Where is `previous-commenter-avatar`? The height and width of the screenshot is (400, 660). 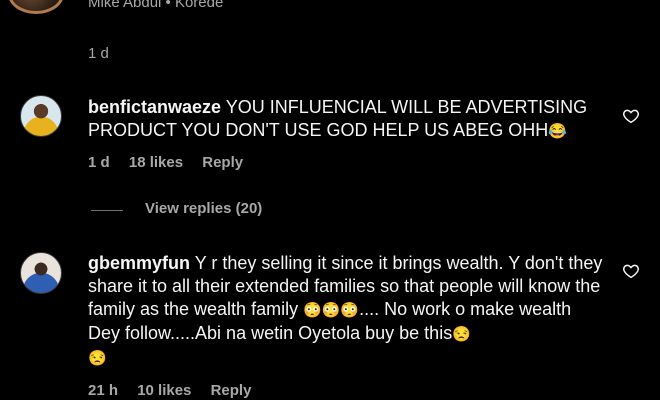 previous-commenter-avatar is located at coordinates (36, 7).